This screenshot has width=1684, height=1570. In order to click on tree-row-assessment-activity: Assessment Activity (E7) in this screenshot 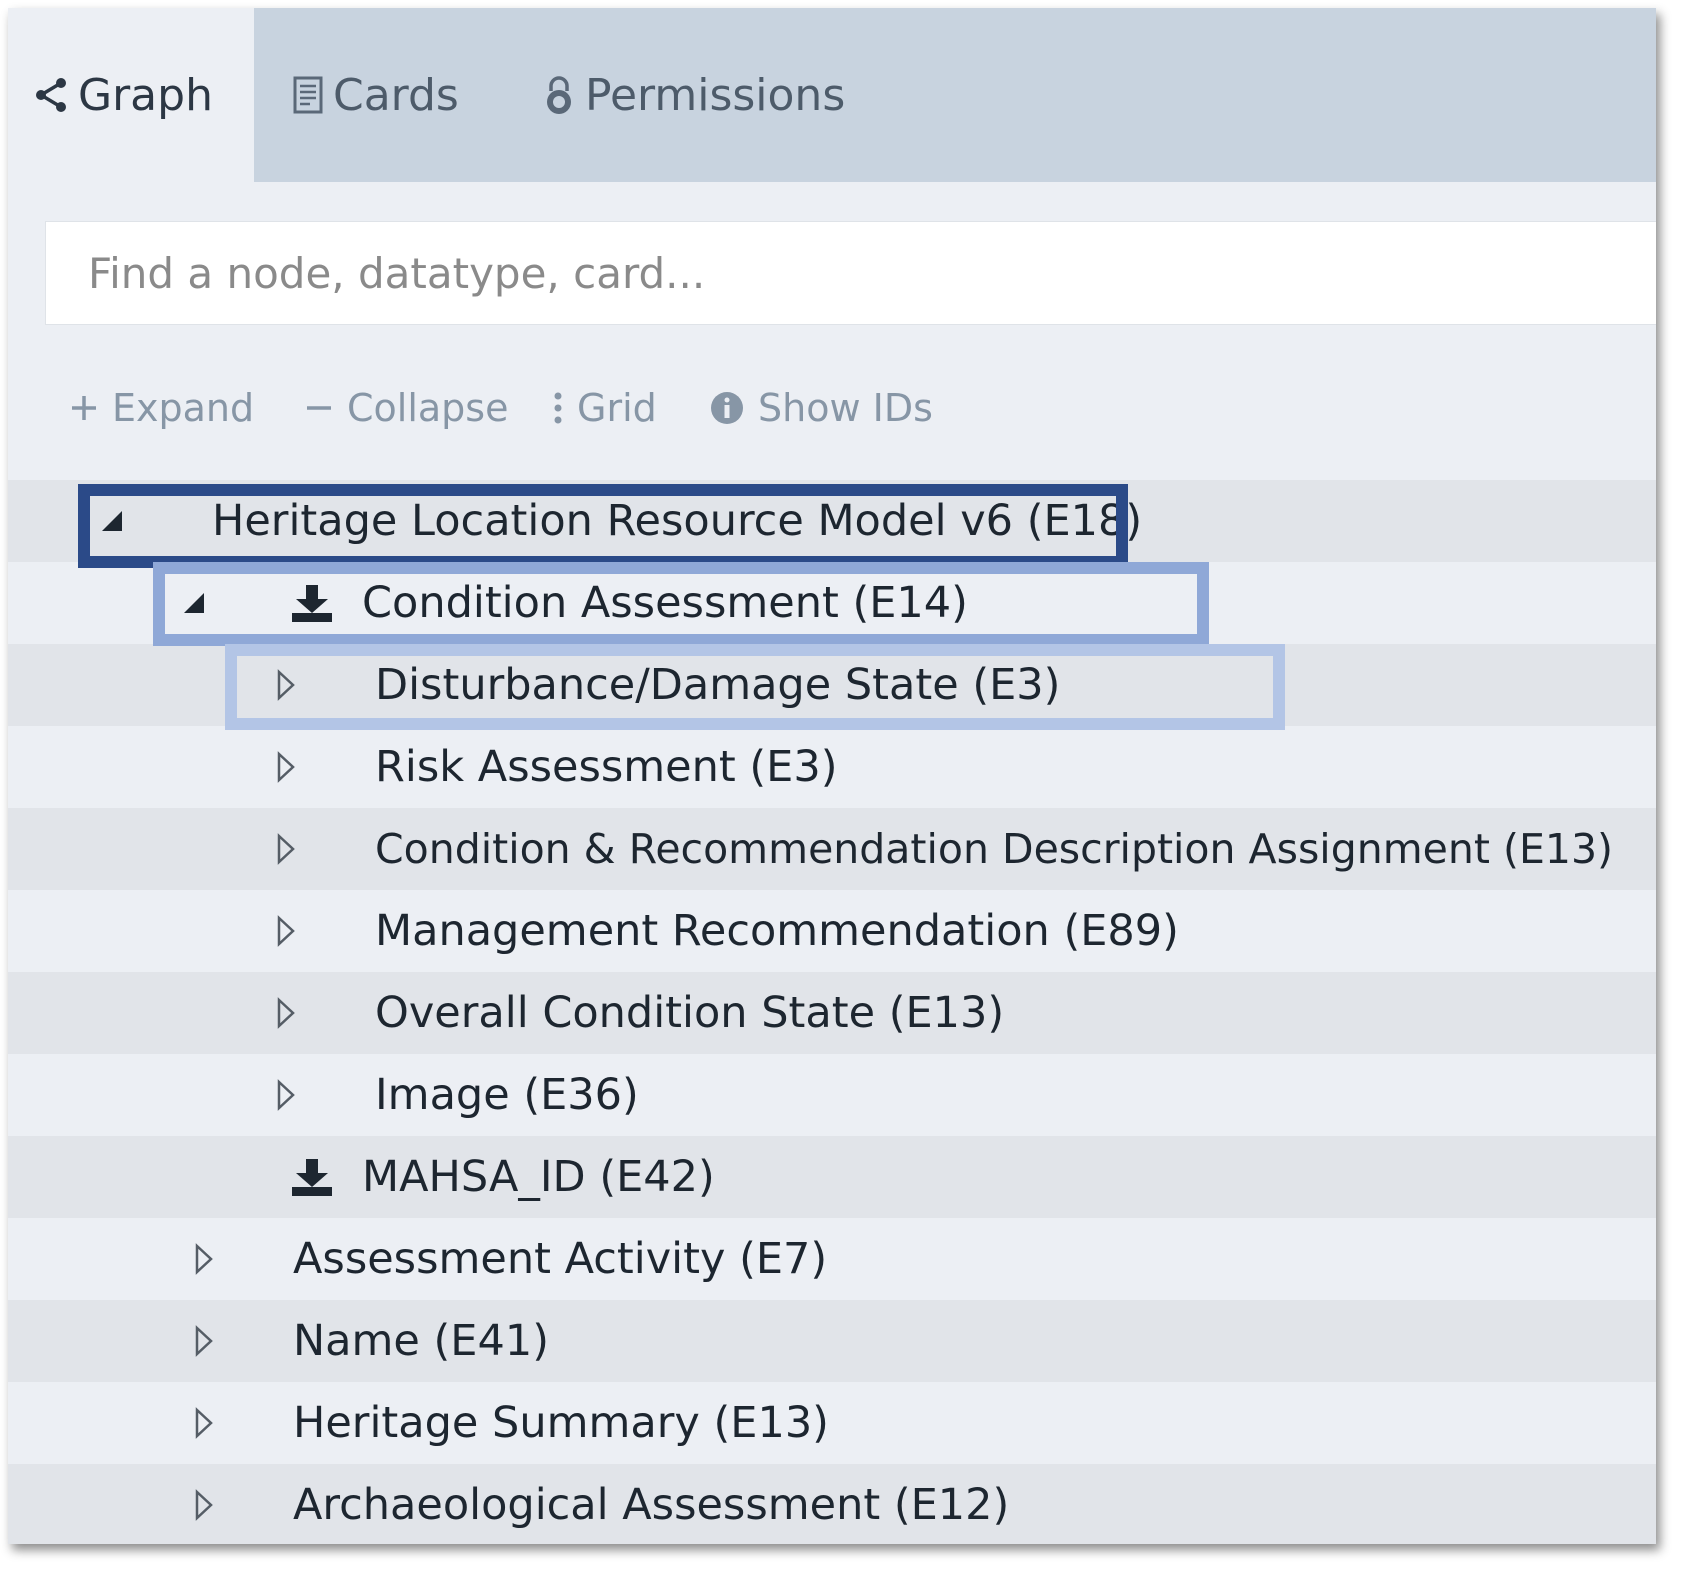, I will do `click(832, 1259)`.